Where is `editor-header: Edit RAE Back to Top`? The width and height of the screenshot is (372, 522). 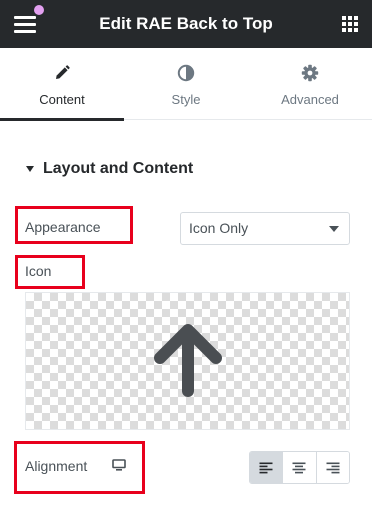
editor-header: Edit RAE Back to Top is located at coordinates (186, 24).